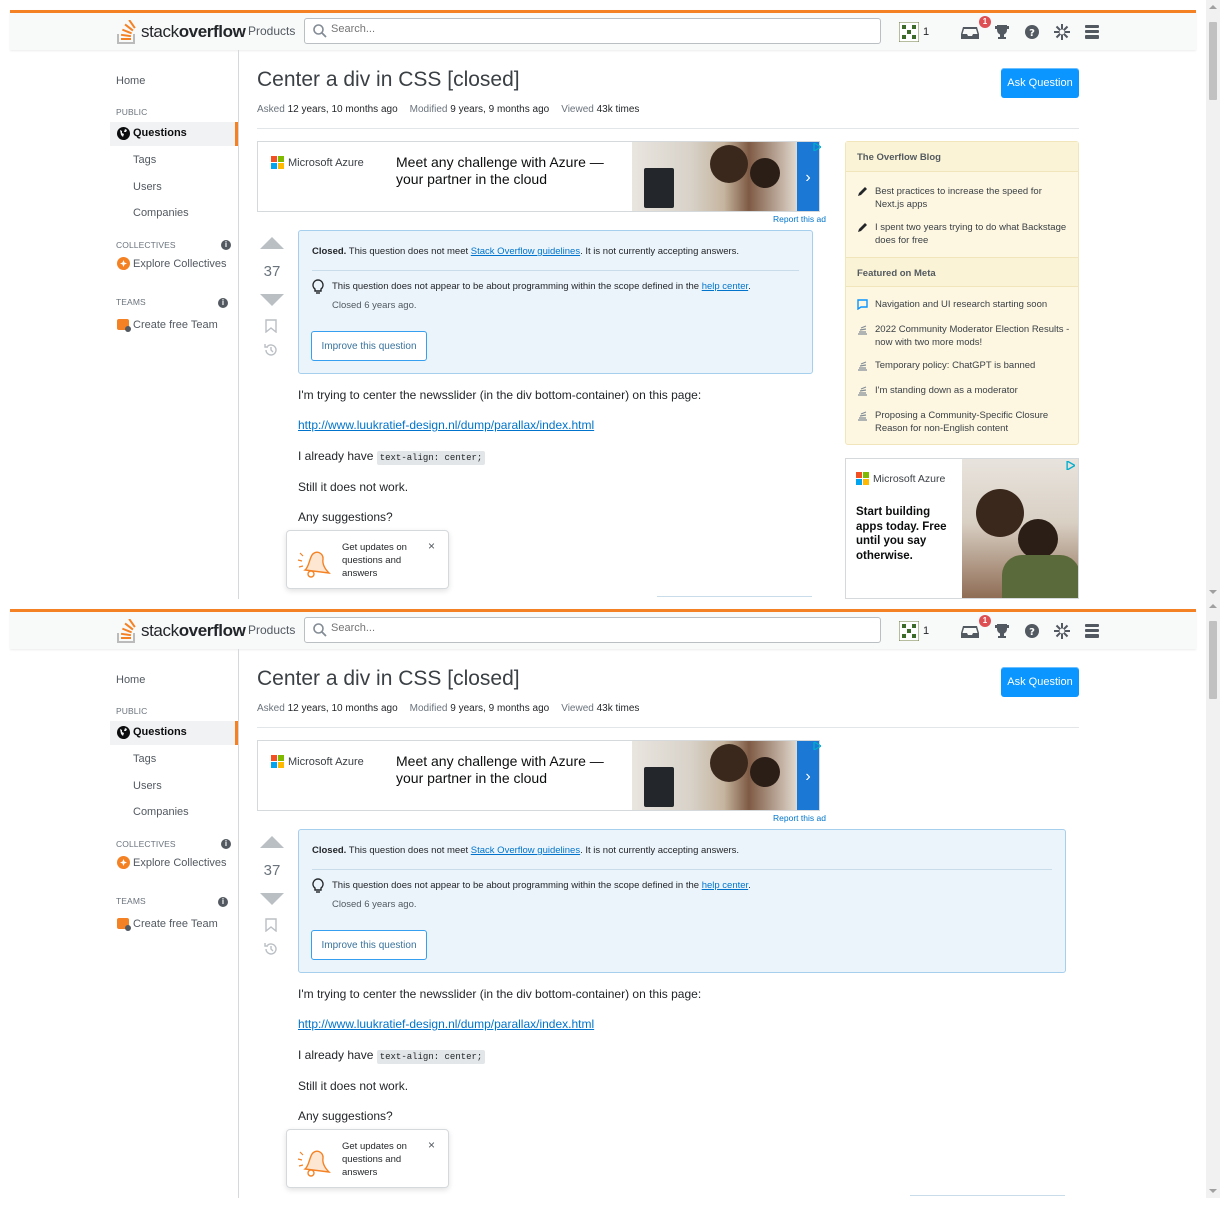  Describe the element at coordinates (123, 862) in the screenshot. I see `collectives-icon` at that location.